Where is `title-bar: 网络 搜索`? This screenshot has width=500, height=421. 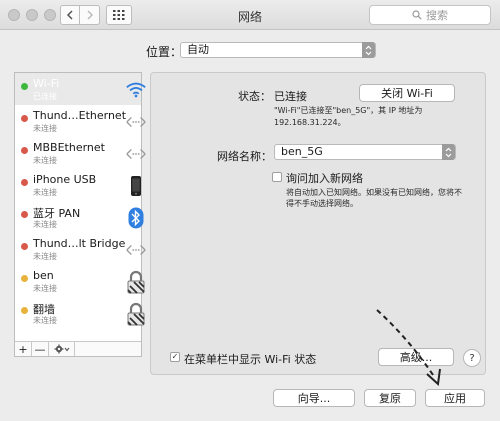 title-bar: 网络 搜索 is located at coordinates (250, 15).